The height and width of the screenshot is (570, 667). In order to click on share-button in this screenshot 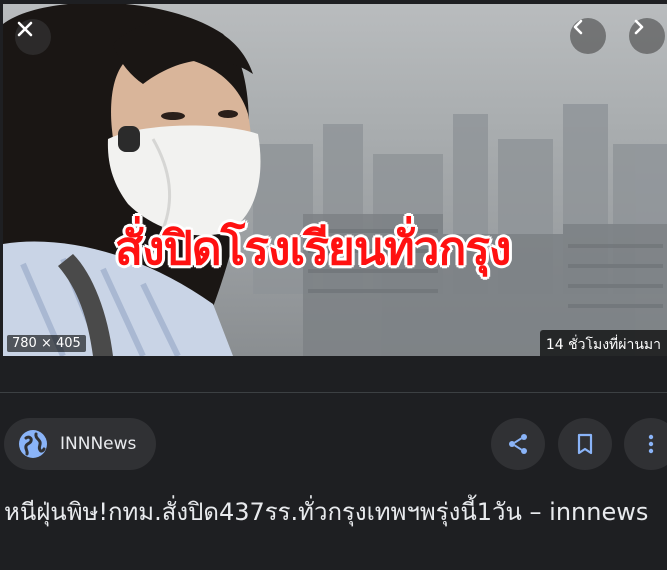, I will do `click(518, 444)`.